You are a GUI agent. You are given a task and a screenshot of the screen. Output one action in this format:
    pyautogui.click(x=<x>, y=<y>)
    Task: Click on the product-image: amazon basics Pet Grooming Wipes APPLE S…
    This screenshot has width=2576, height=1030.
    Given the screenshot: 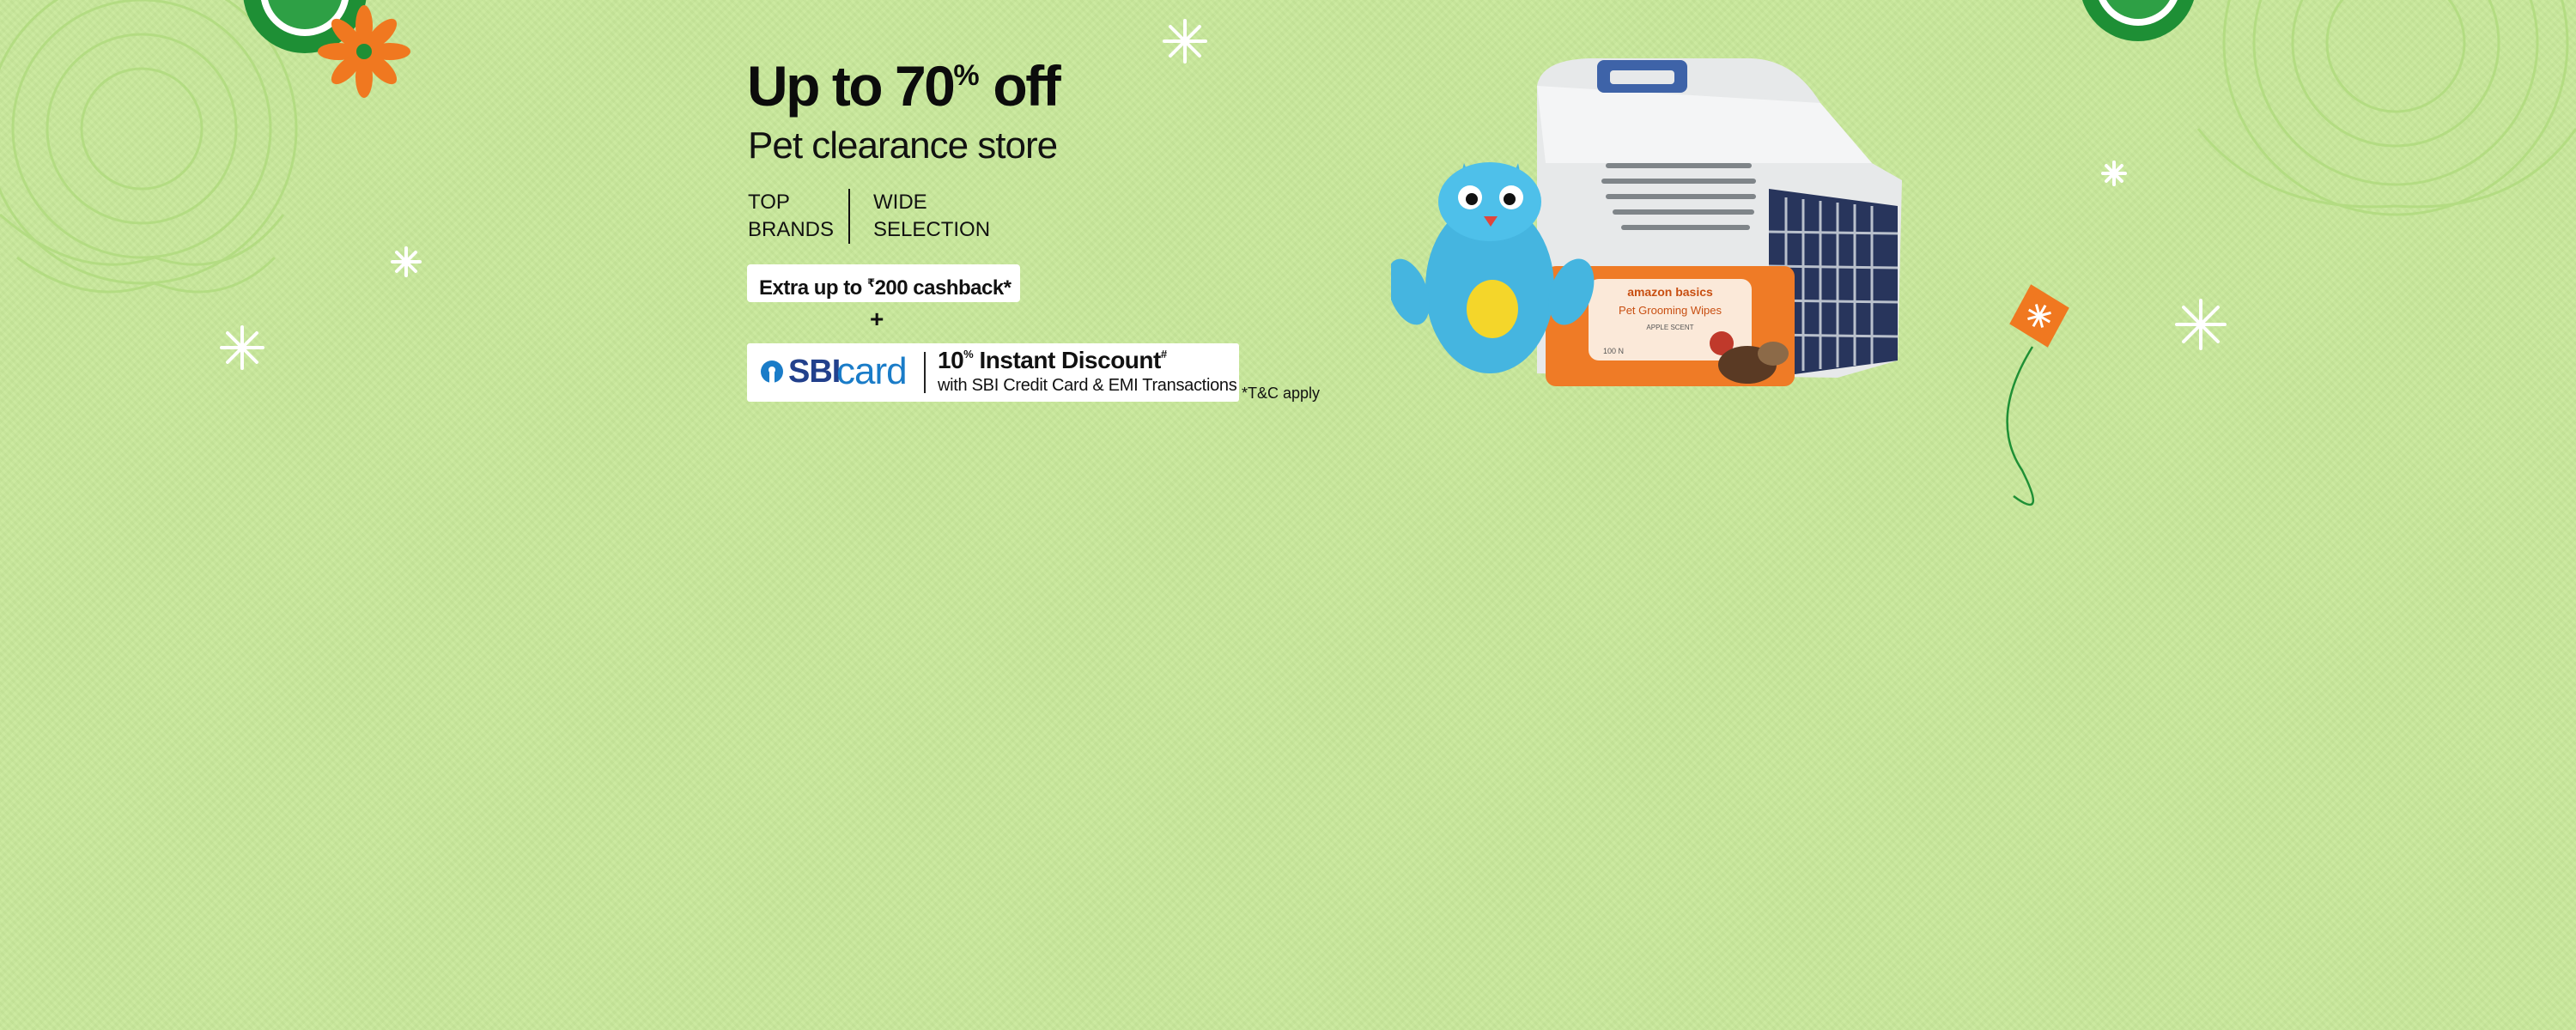 What is the action you would take?
    pyautogui.click(x=1657, y=223)
    